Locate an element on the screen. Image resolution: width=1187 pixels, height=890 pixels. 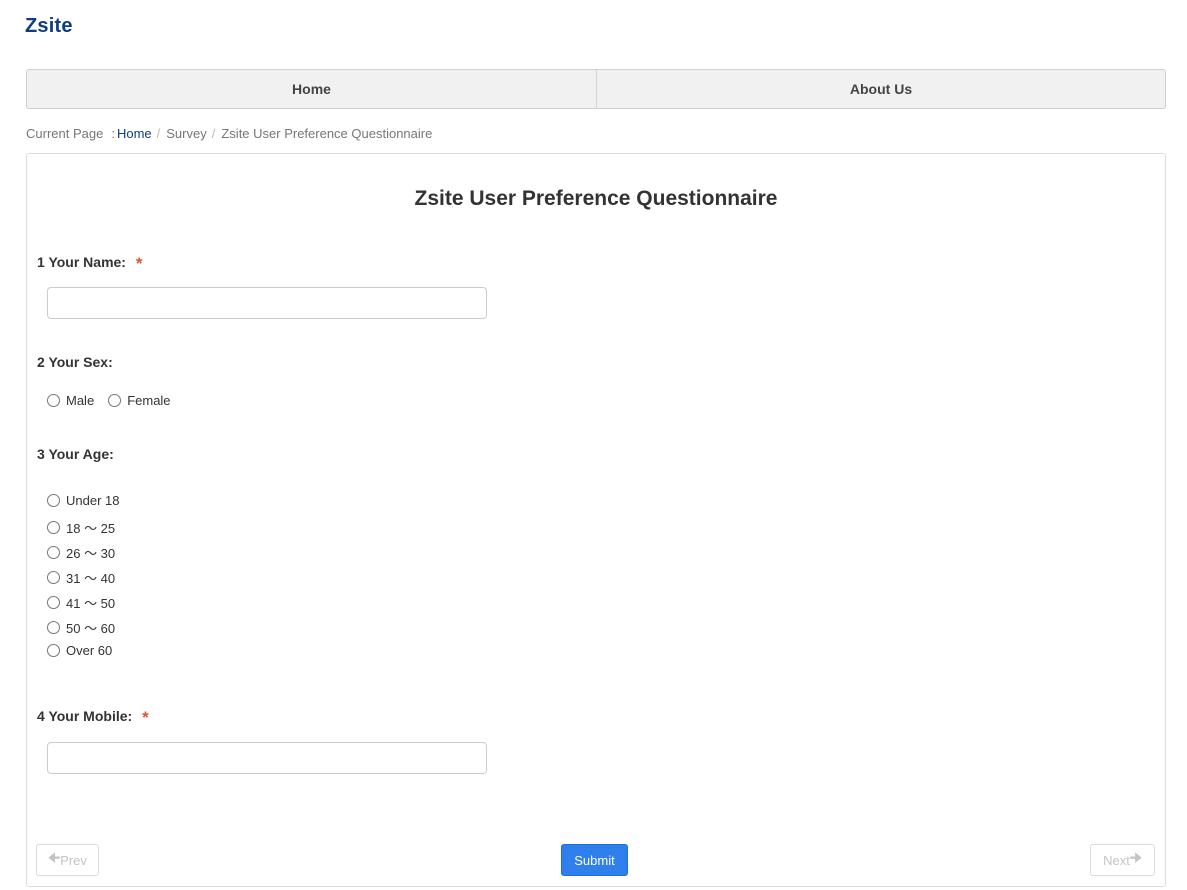
radio-option-age-26-30: 26 ～ 30 is located at coordinates (81, 552).